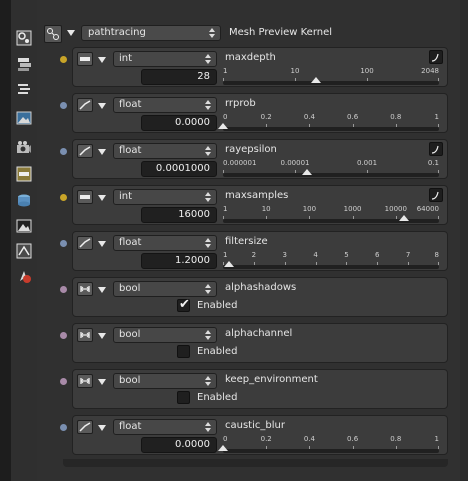  I want to click on material-icon, so click(24, 276).